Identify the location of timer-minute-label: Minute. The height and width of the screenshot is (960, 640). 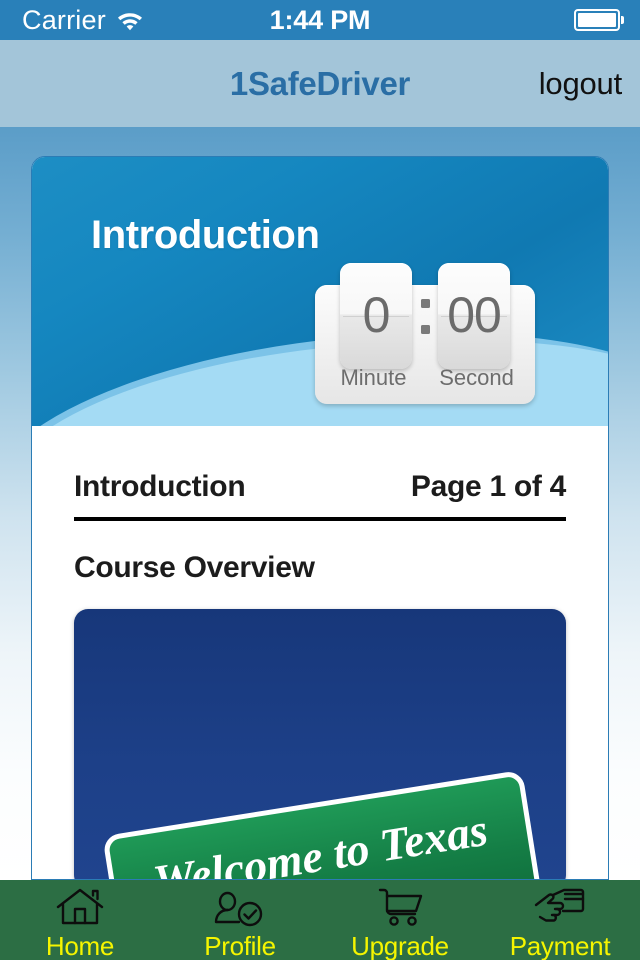
(373, 377).